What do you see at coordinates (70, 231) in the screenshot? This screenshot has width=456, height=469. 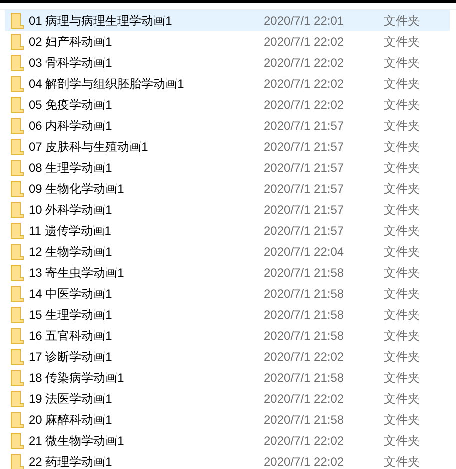 I see `folder-name: 11 遗传学动画1` at bounding box center [70, 231].